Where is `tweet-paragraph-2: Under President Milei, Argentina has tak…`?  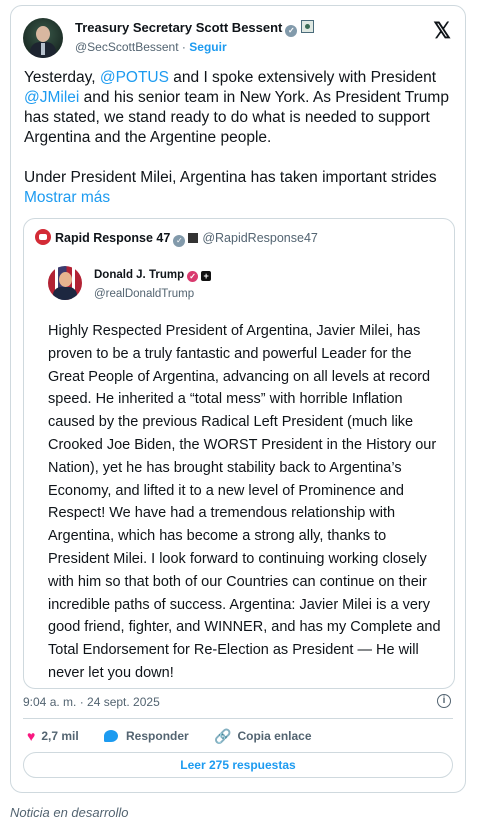
tweet-paragraph-2: Under President Milei, Argentina has tak… is located at coordinates (239, 188).